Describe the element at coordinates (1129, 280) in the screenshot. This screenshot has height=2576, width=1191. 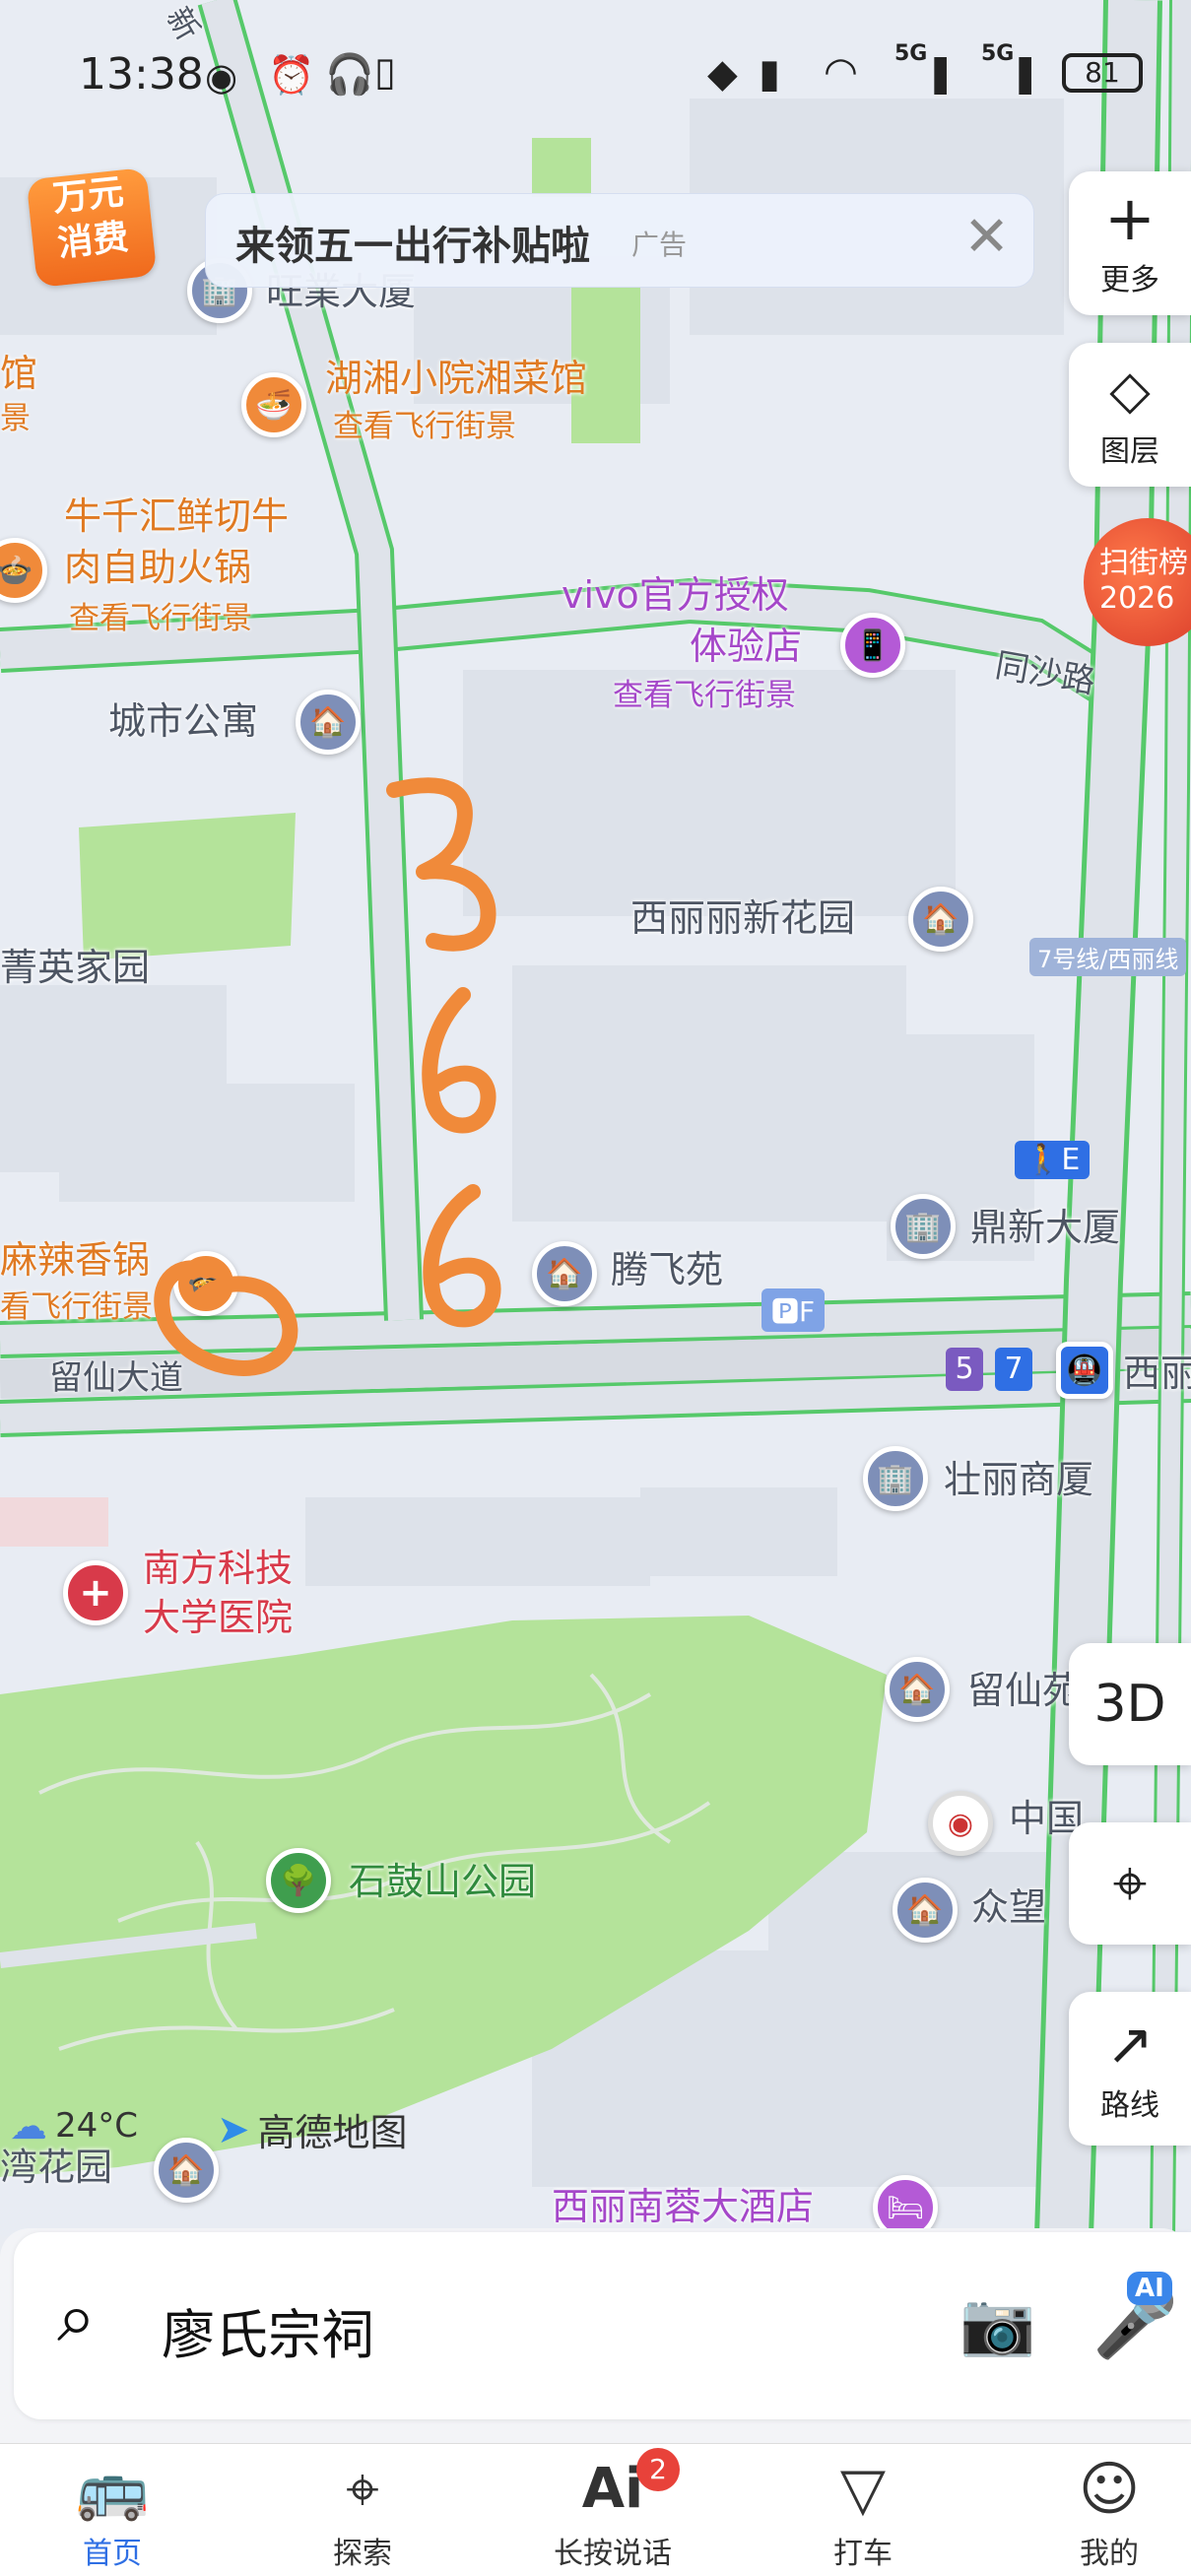
I see `more-label: 更多` at that location.